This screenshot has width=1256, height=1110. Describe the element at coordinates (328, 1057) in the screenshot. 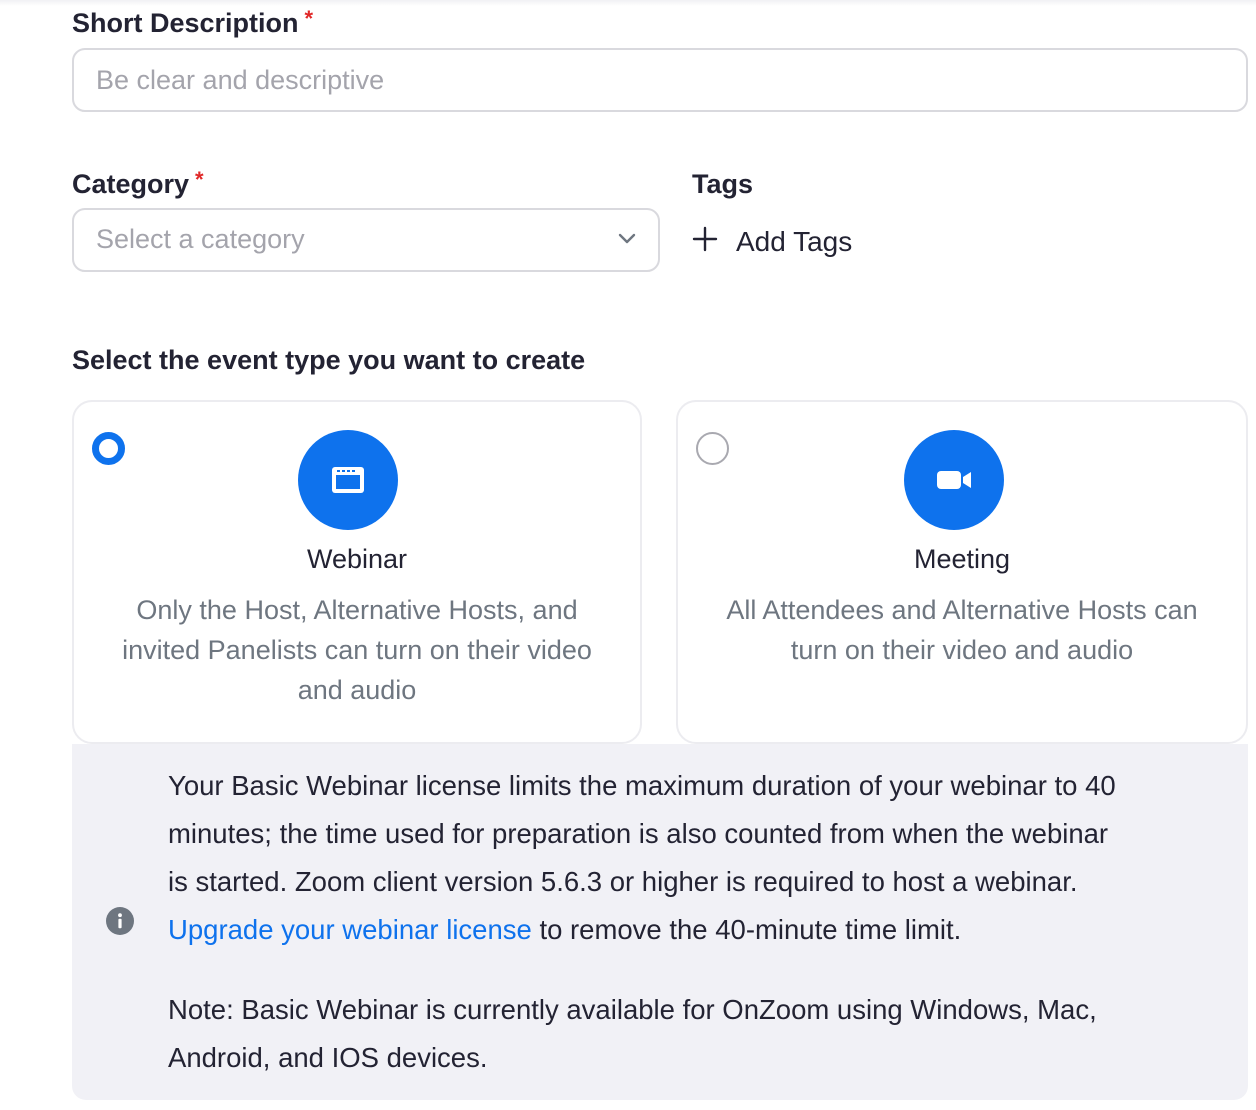

I see `notice-note-line: Android, and IOS devices.` at that location.